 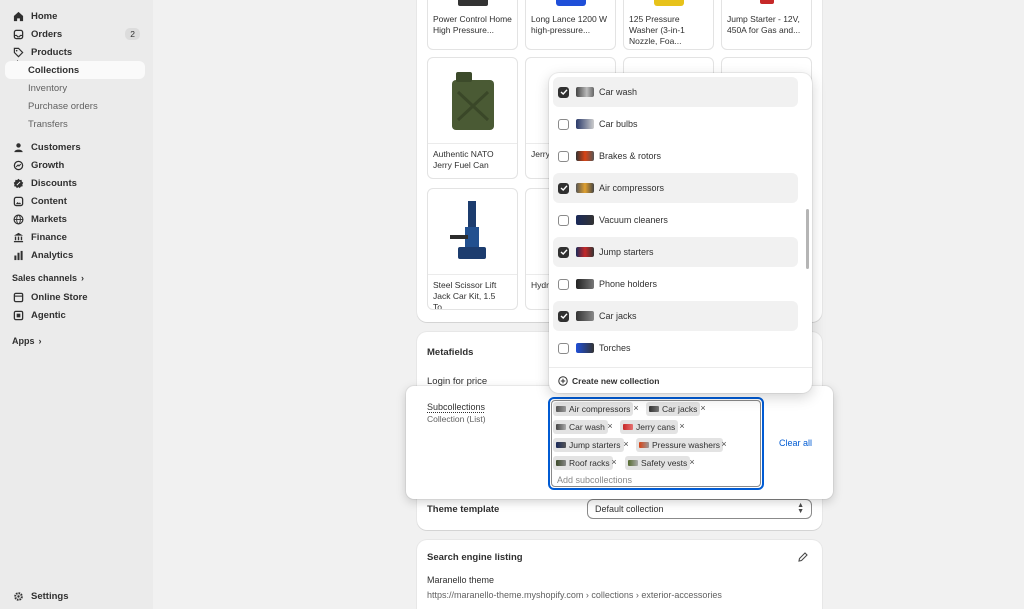 I want to click on dropdown-option: Brakes & rotors, so click(x=675, y=156).